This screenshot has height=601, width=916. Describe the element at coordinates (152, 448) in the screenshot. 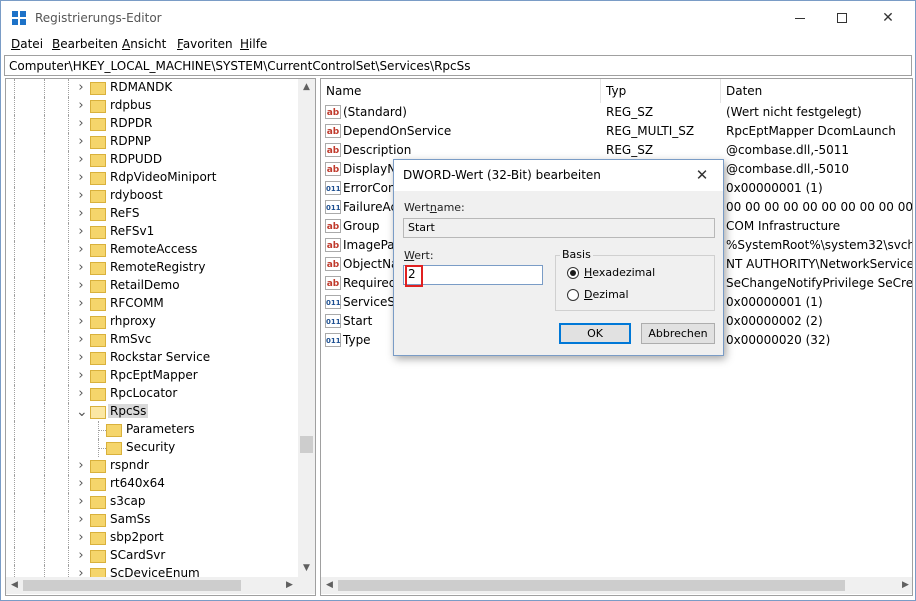

I see `tree-item: Security` at that location.